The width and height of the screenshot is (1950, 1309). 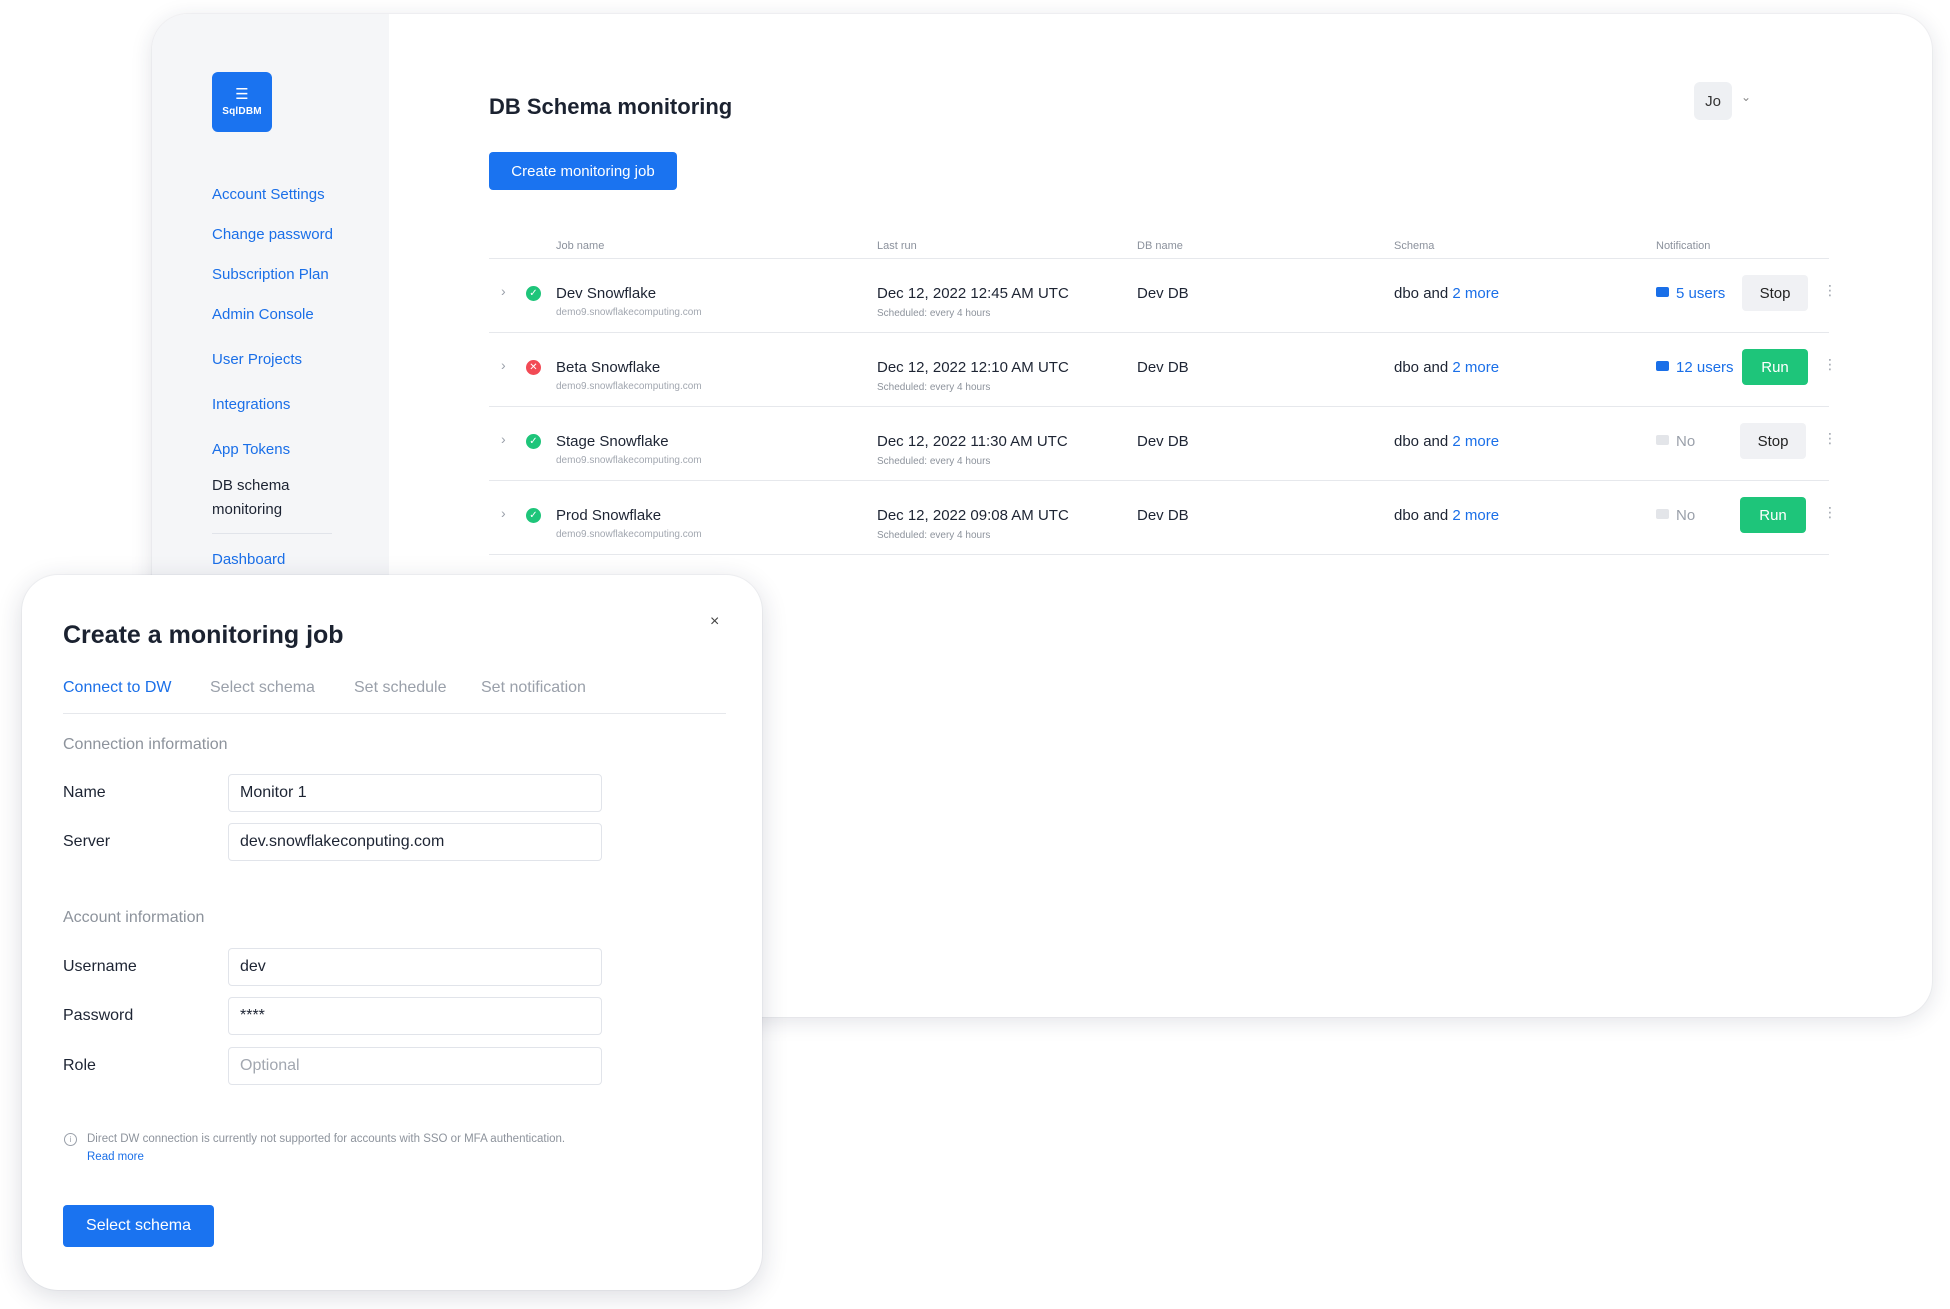 I want to click on notification-text: 5 users, so click(x=1701, y=293).